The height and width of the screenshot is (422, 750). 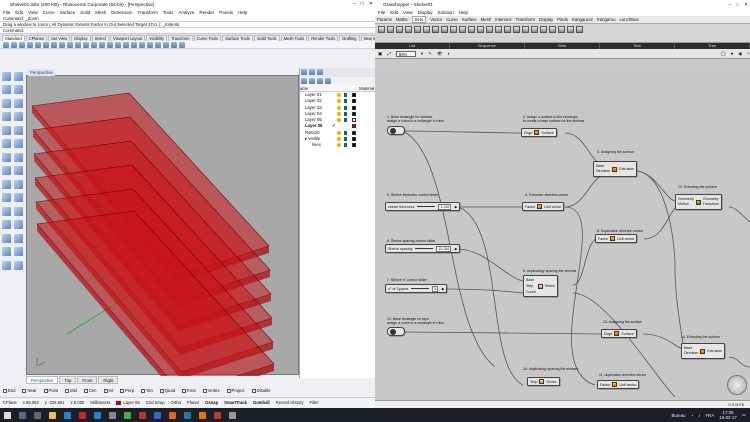 I want to click on spacing-slider: Shelve spacing 15.289 ◆, so click(x=423, y=248).